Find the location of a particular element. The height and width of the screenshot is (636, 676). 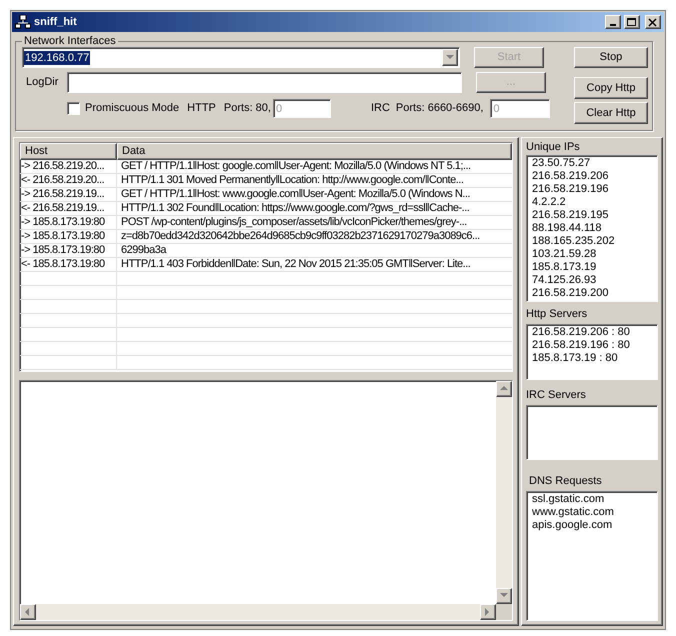

clear-http-button: Clear Http is located at coordinates (611, 113).